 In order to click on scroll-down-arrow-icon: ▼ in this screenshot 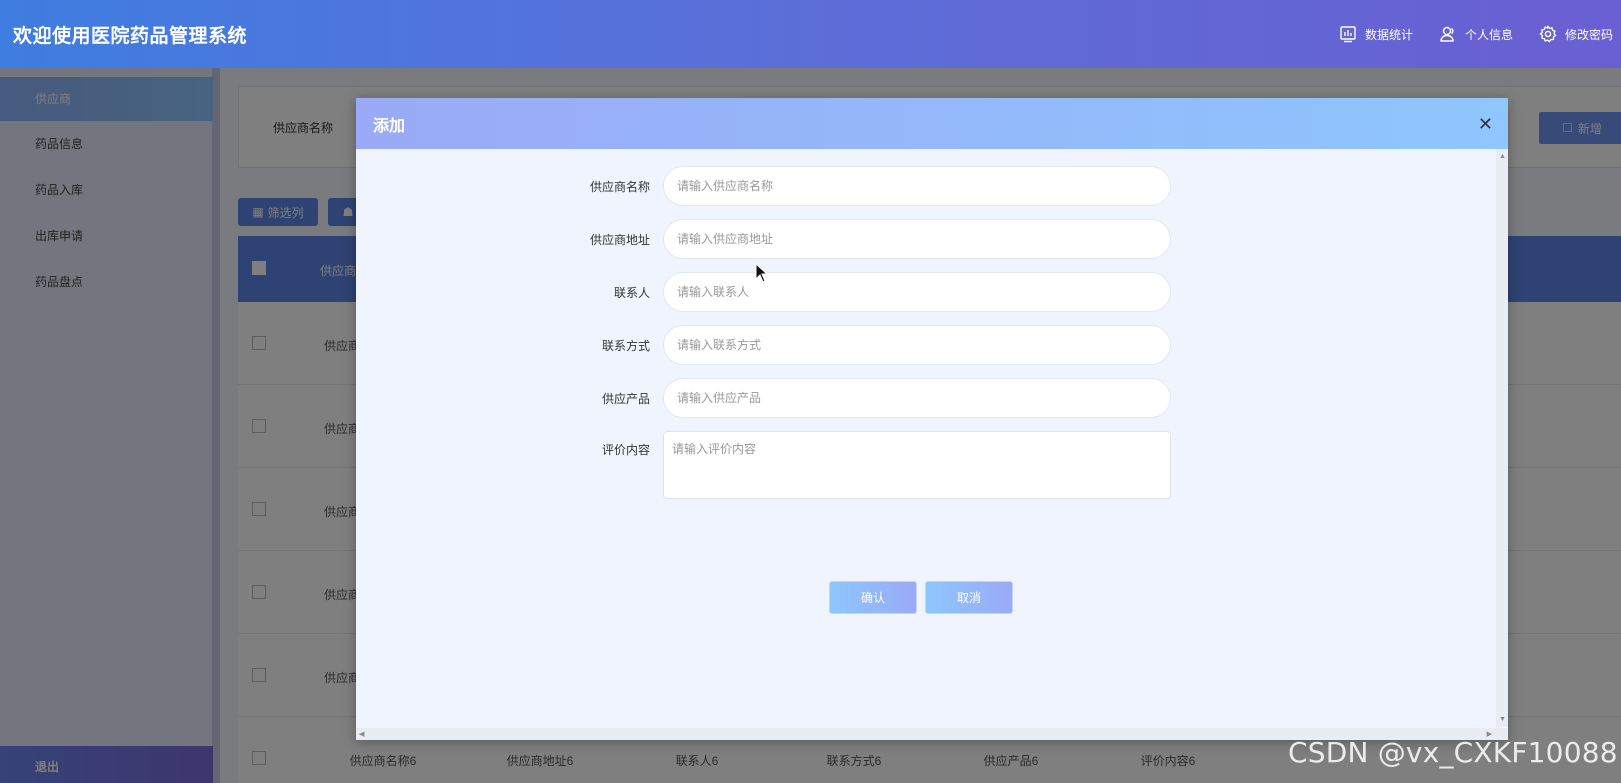, I will do `click(1502, 719)`.